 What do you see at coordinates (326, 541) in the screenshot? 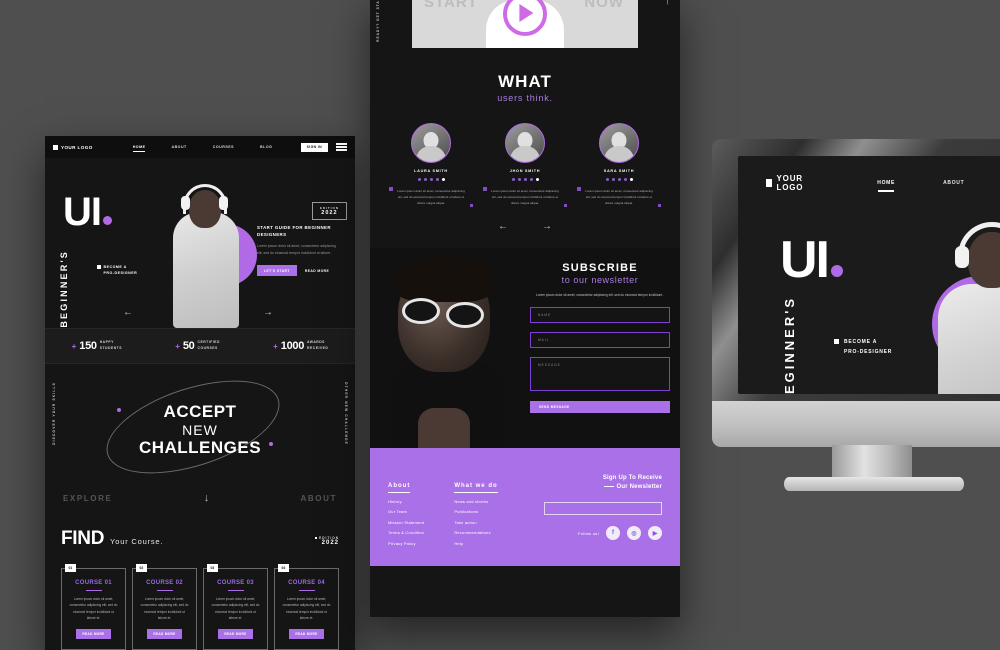
I see `find-edition-badge: EDITION 2022` at bounding box center [326, 541].